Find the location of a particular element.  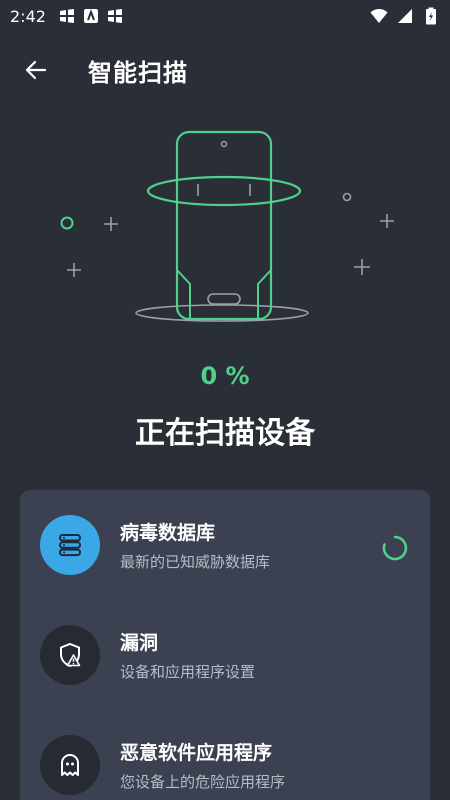

phone-outline is located at coordinates (224, 225).